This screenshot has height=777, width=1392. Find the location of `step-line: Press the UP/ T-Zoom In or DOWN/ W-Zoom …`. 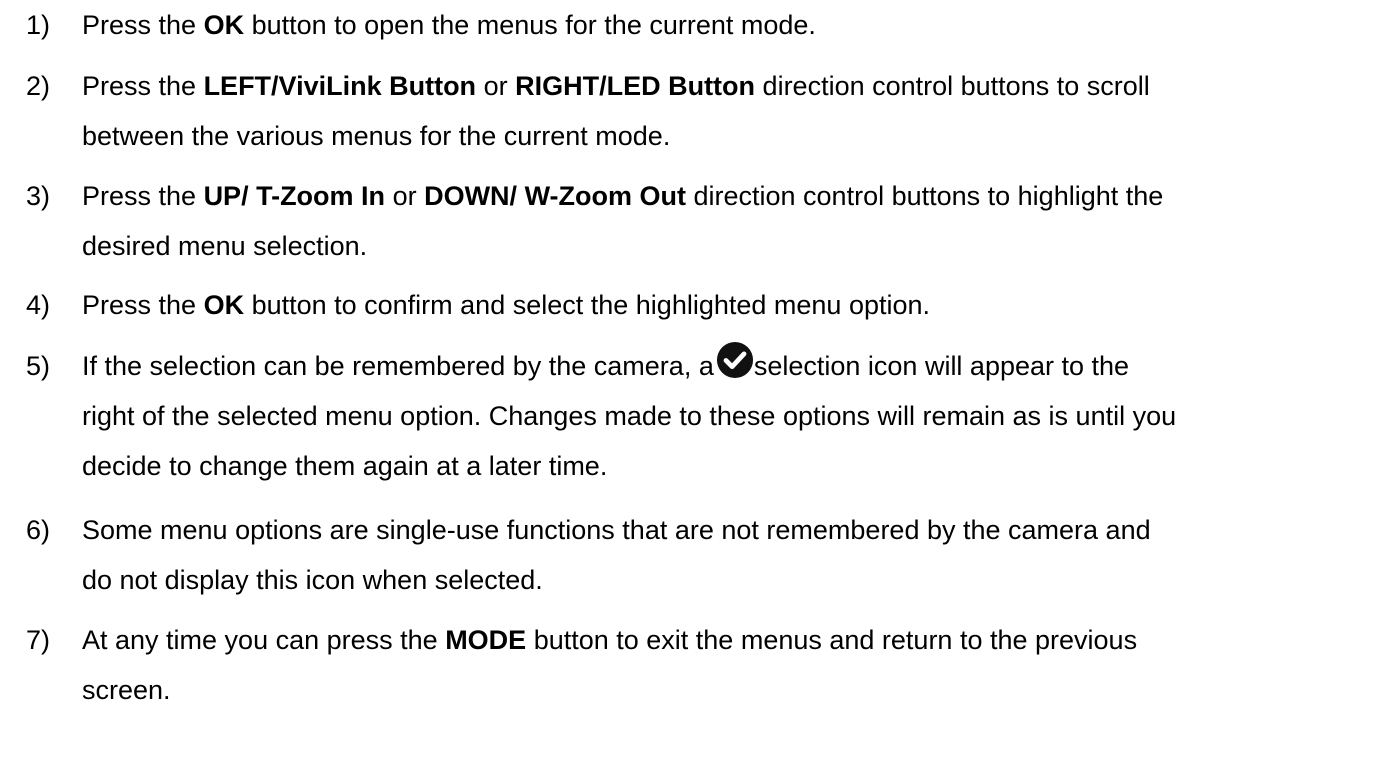

step-line: Press the UP/ T-Zoom In or DOWN/ W-Zoom … is located at coordinates (737, 196).